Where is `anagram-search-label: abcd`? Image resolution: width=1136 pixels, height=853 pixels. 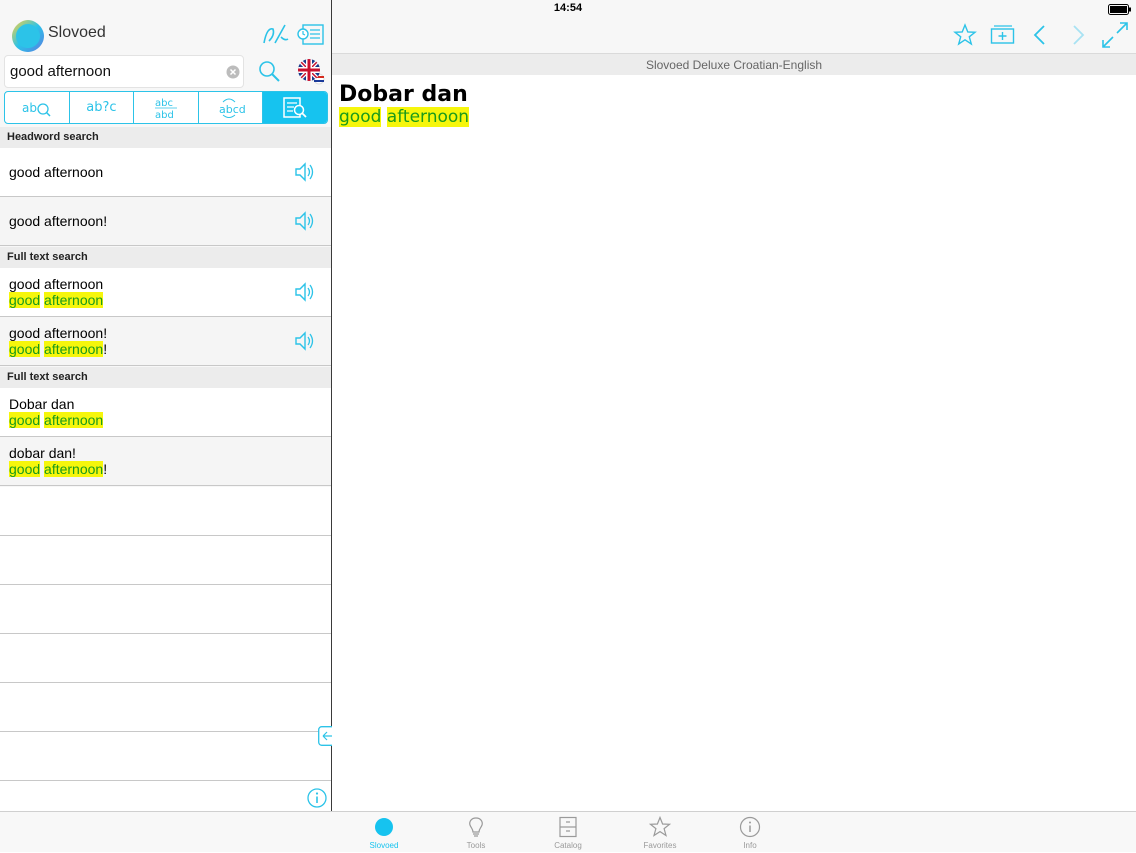
anagram-search-label: abcd is located at coordinates (232, 109).